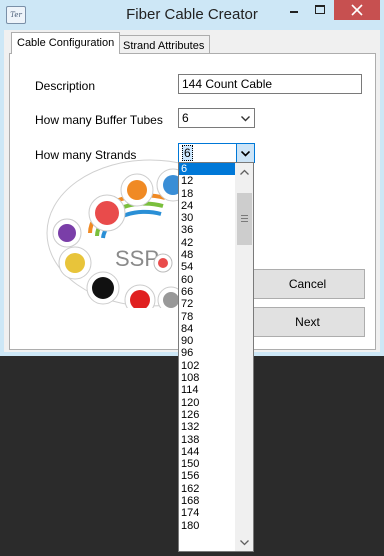 The image size is (384, 556). Describe the element at coordinates (208, 280) in the screenshot. I see `strand-option: 60` at that location.